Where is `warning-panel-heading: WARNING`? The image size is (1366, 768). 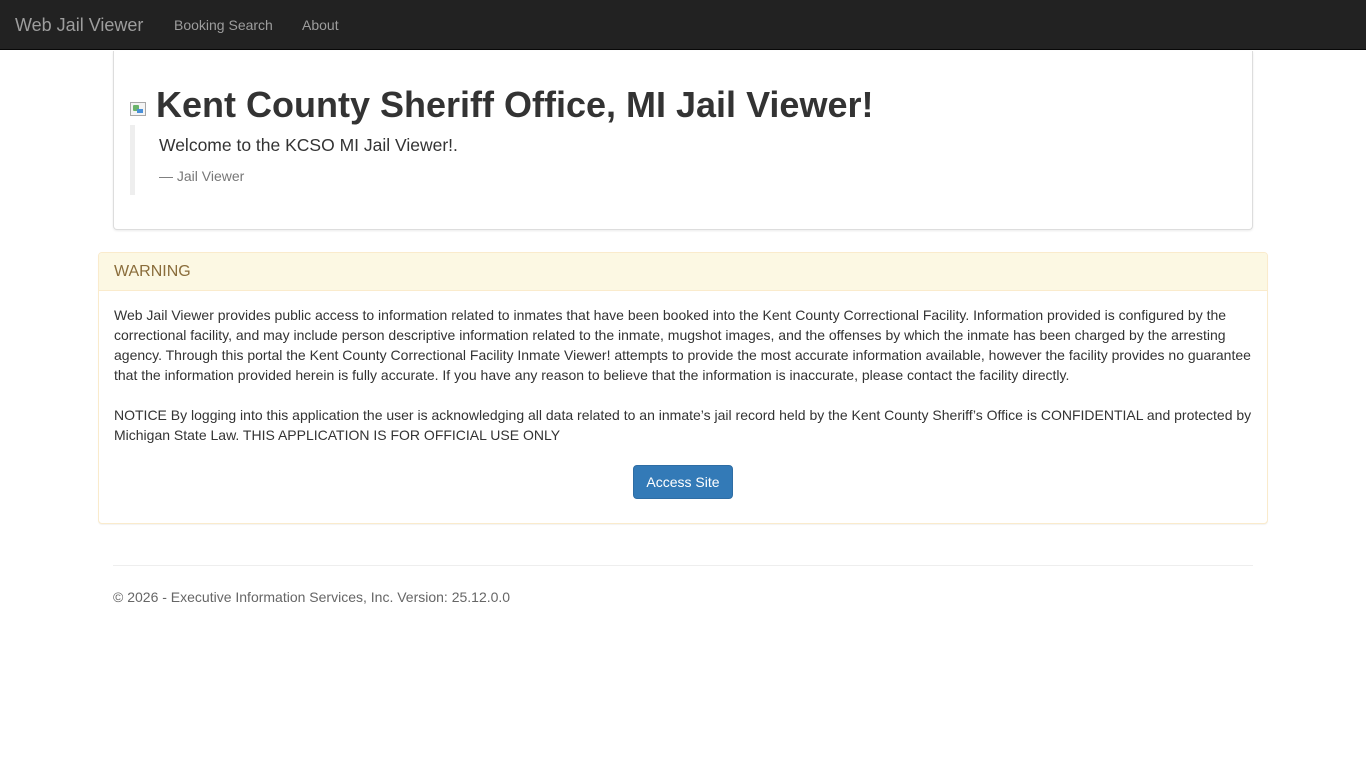 warning-panel-heading: WARNING is located at coordinates (683, 272).